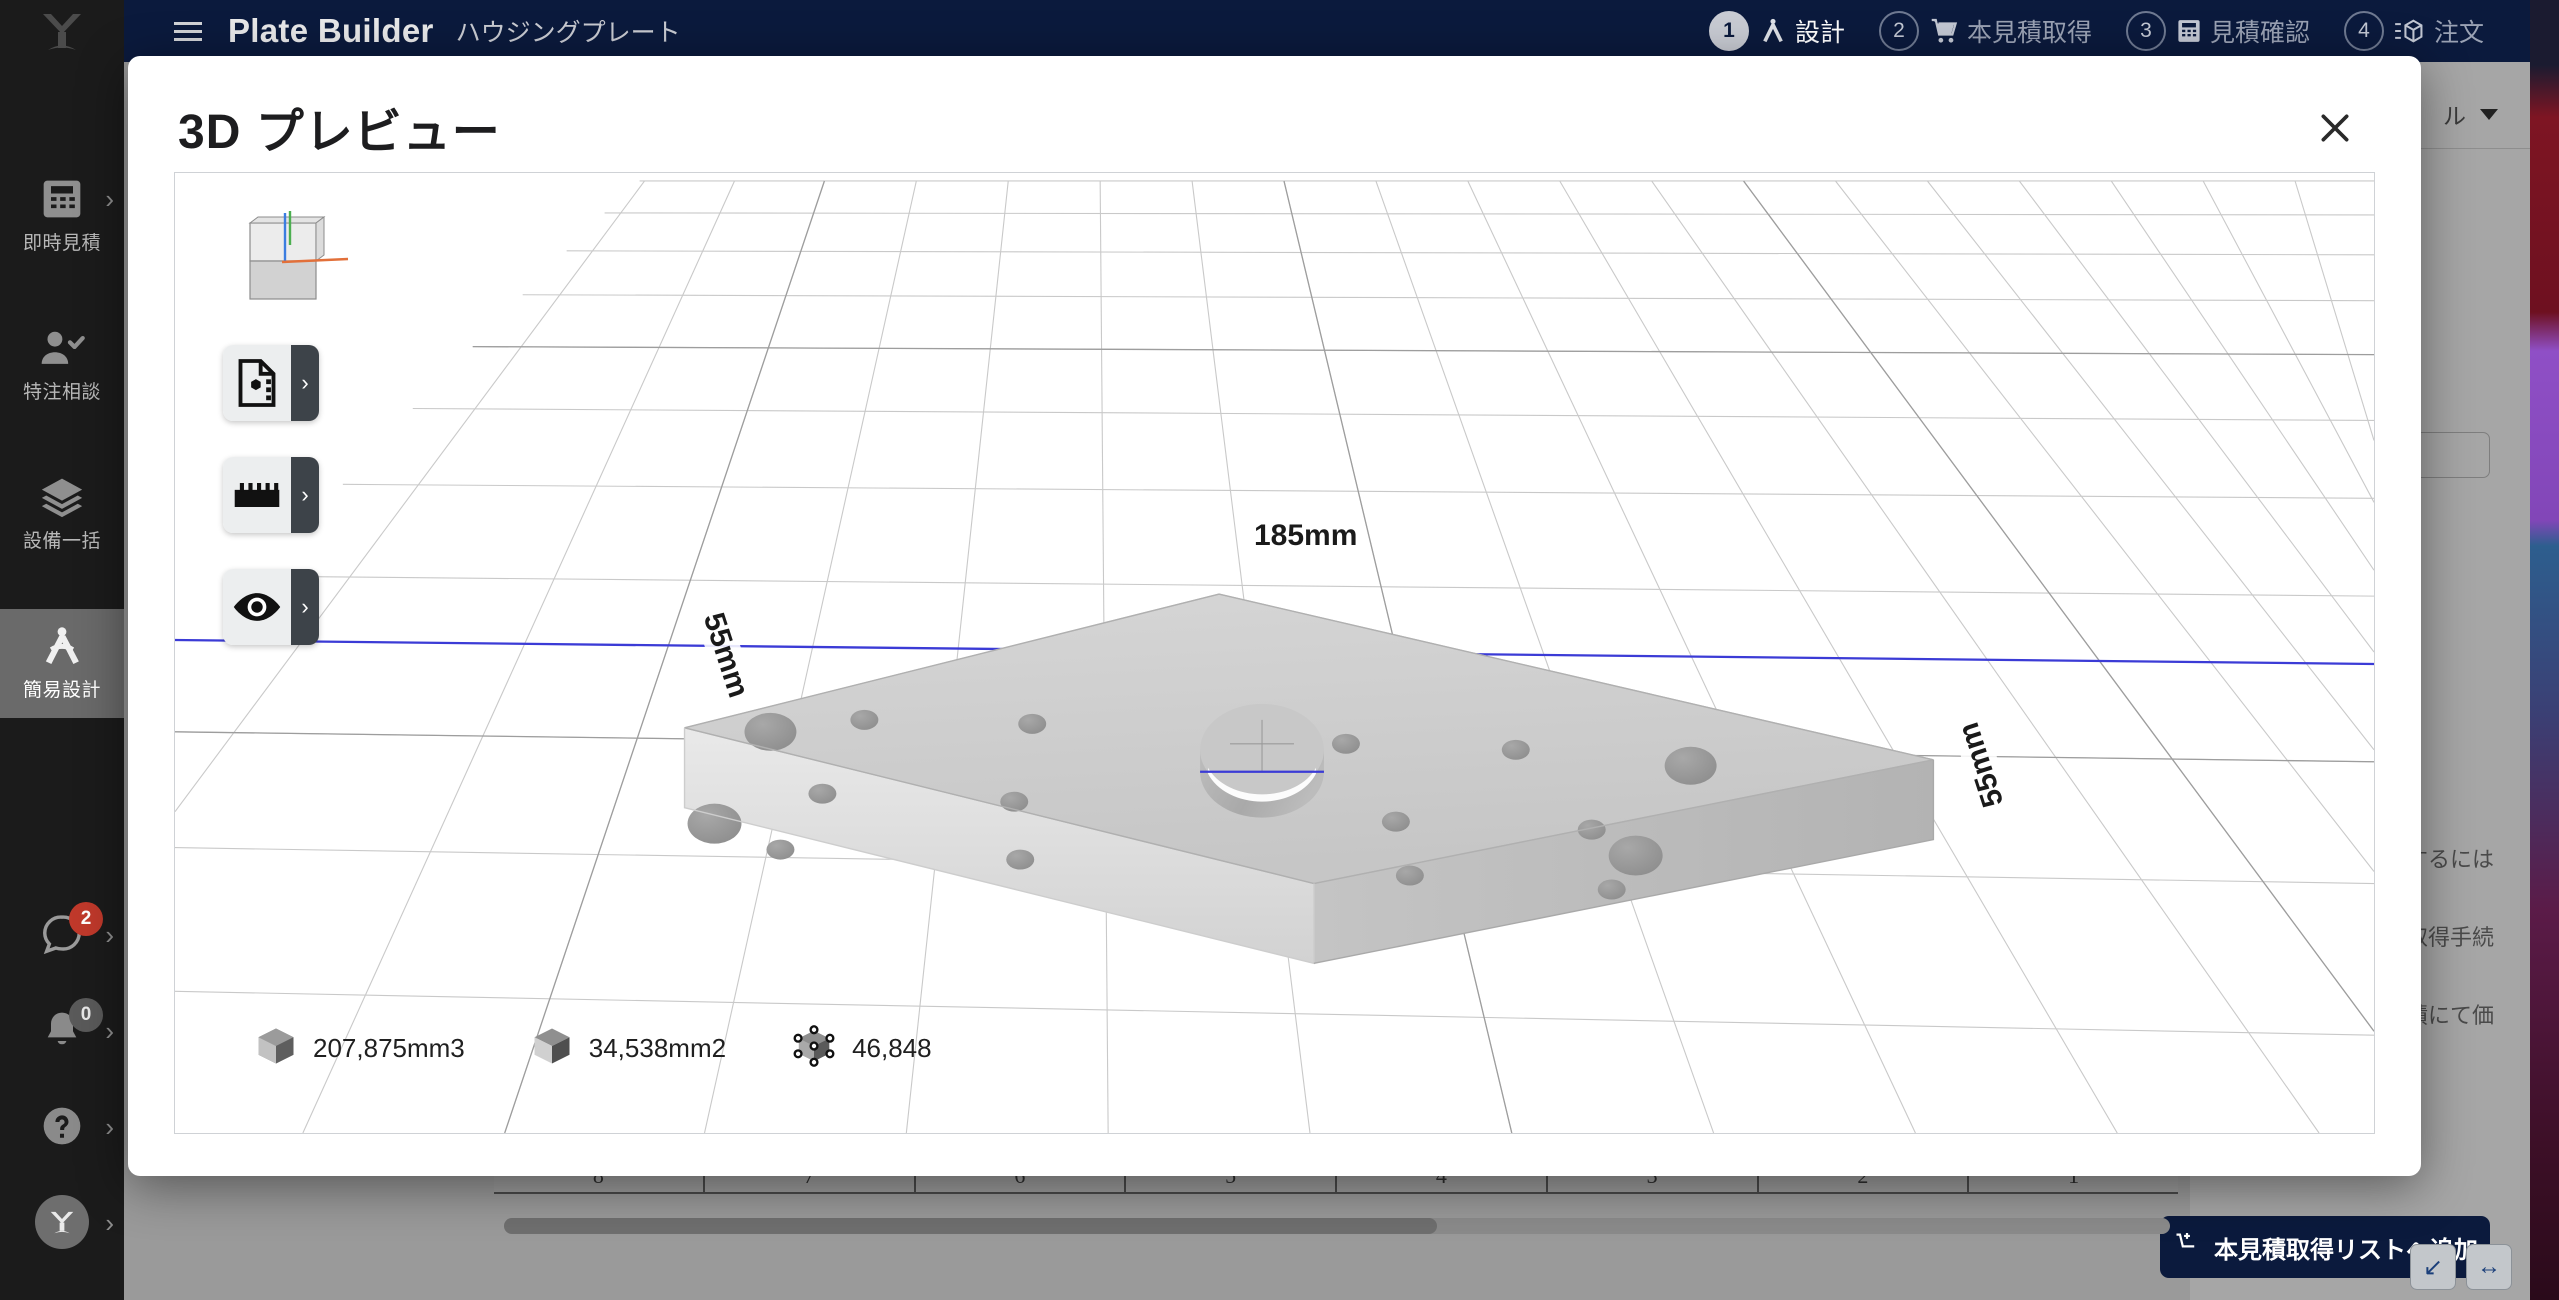 This screenshot has height=1300, width=2559. I want to click on model-statistics: 207,875mm3 34,538mm2 46,848, so click(593, 1048).